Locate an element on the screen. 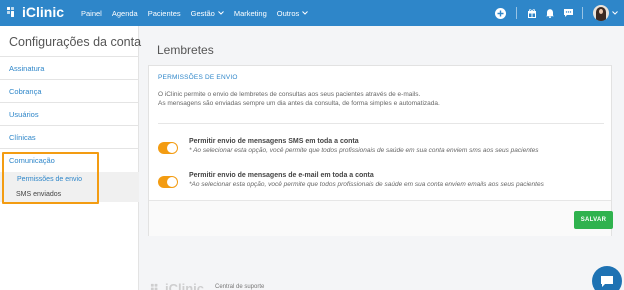 The width and height of the screenshot is (624, 290). card-footer: SALVAR is located at coordinates (381, 218).